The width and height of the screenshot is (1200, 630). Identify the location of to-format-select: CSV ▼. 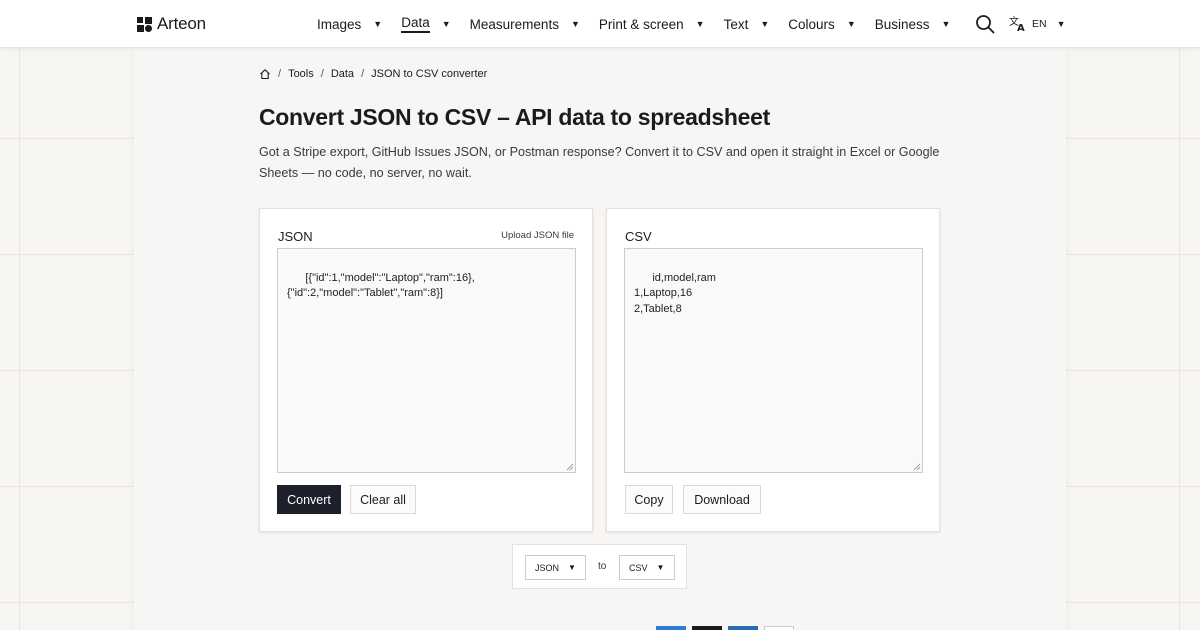
(647, 567).